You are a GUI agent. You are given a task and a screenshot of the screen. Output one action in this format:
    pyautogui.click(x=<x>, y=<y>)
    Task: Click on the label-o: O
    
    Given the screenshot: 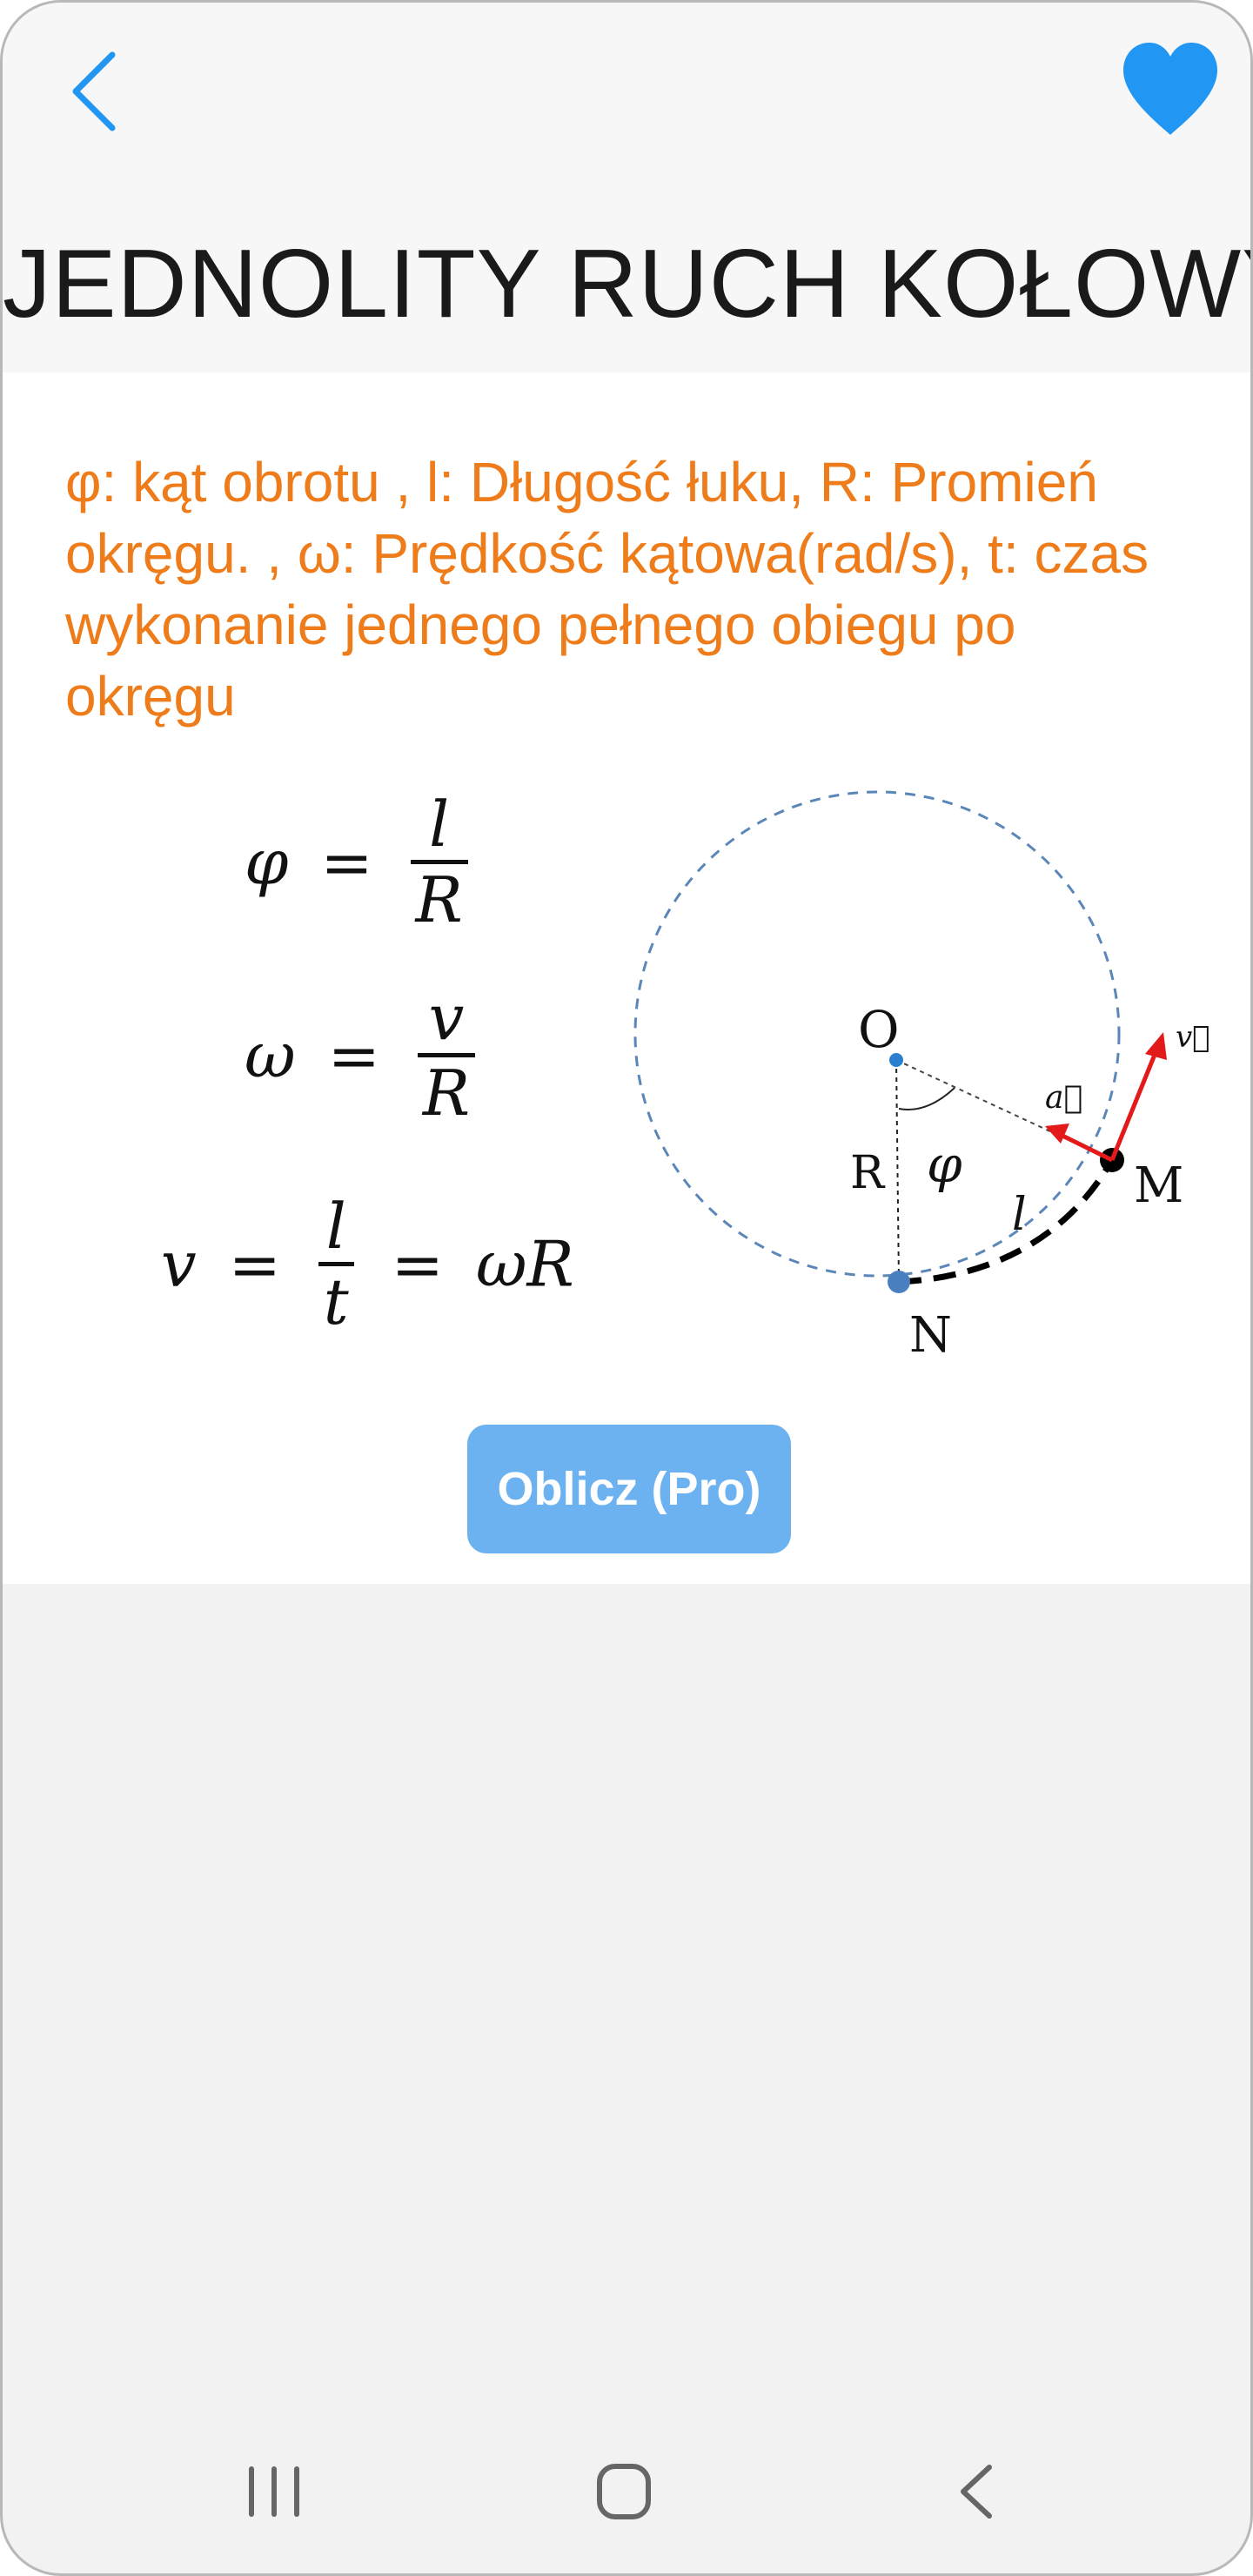 What is the action you would take?
    pyautogui.click(x=879, y=1029)
    